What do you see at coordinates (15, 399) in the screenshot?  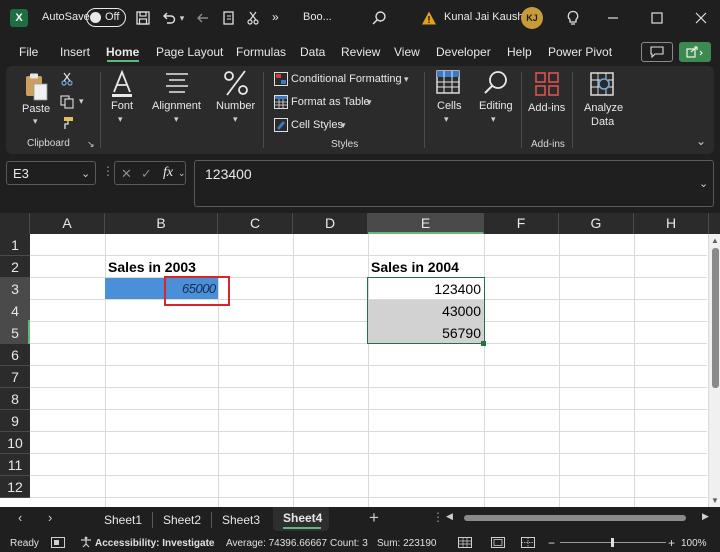 I see `row-header-8: 8` at bounding box center [15, 399].